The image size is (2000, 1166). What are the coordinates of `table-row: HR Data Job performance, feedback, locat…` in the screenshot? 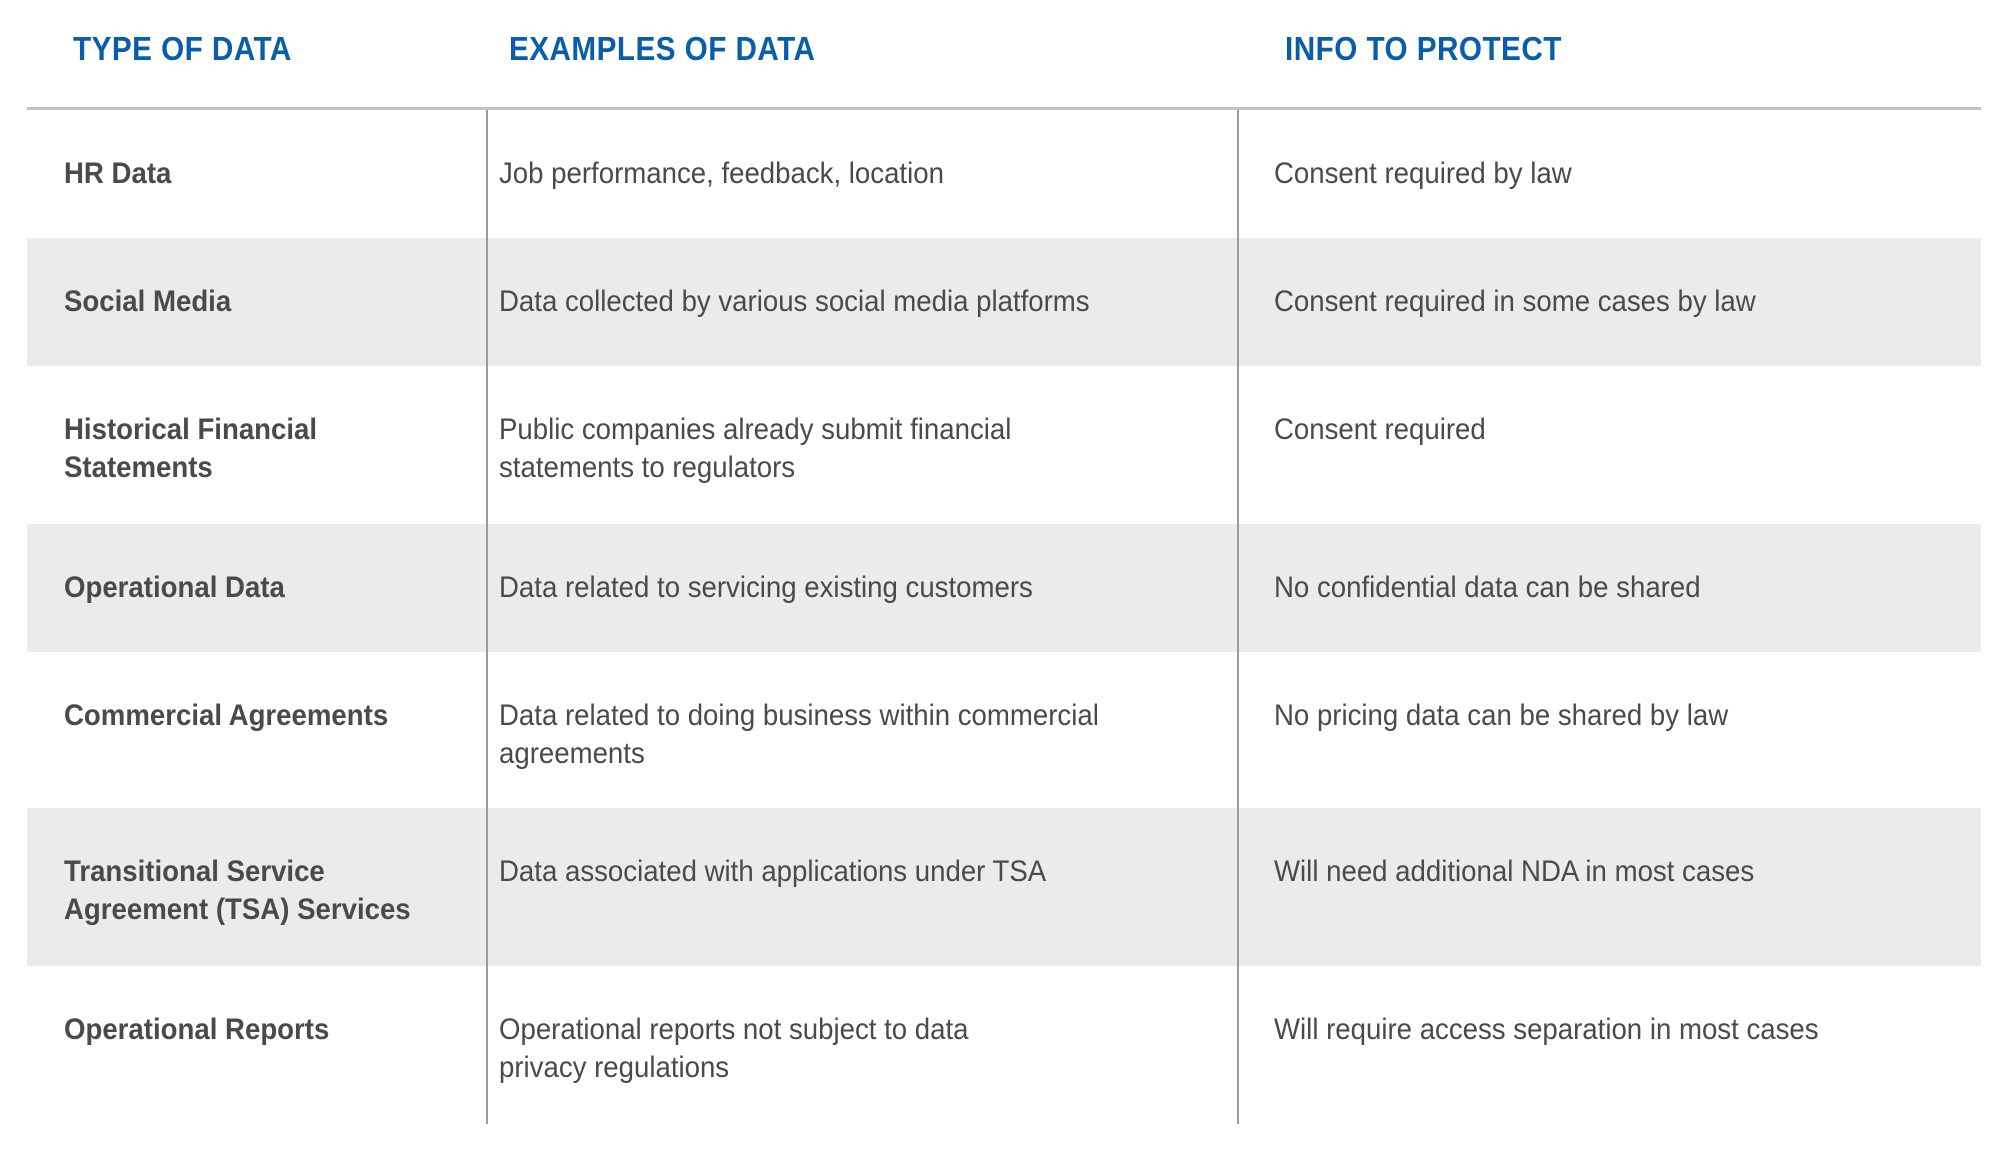 It's located at (1004, 174).